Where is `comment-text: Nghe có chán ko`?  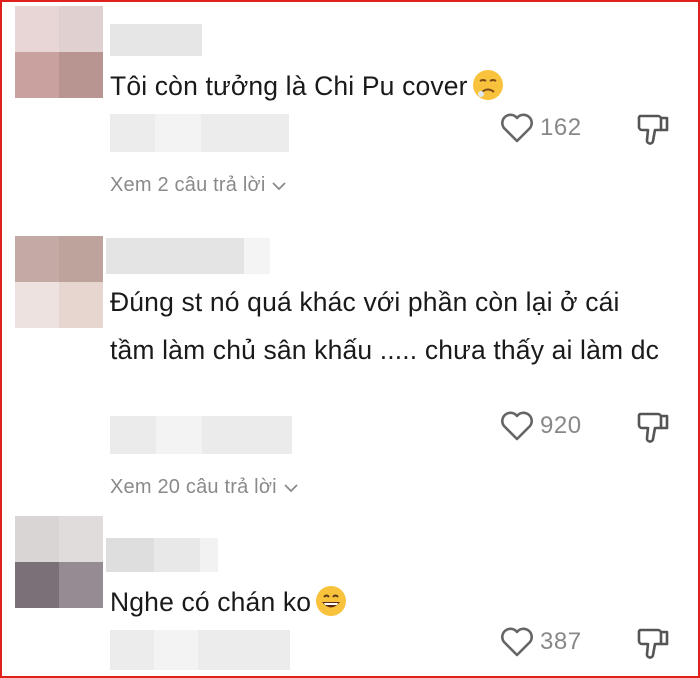 comment-text: Nghe có chán ko is located at coordinates (385, 602).